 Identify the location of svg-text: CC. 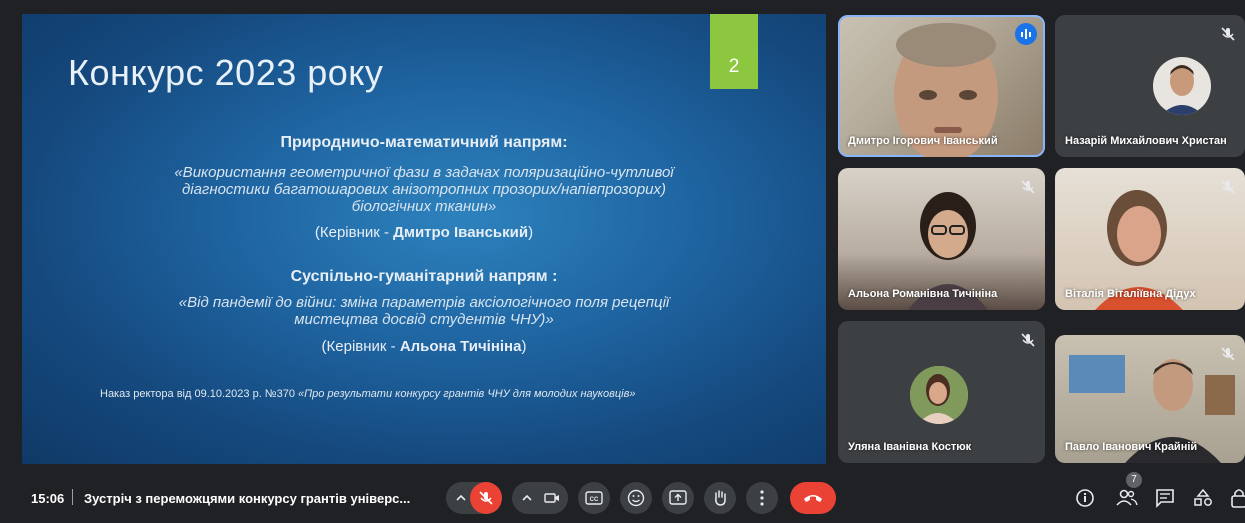
(594, 500).